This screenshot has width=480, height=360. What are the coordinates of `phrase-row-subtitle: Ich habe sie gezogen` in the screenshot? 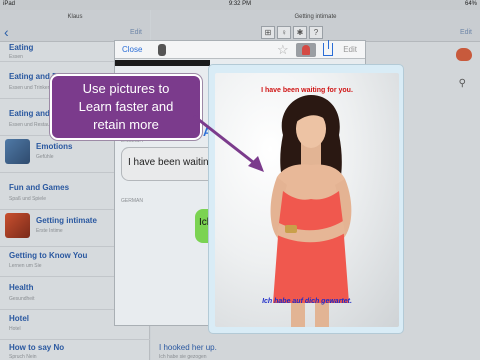 It's located at (183, 357).